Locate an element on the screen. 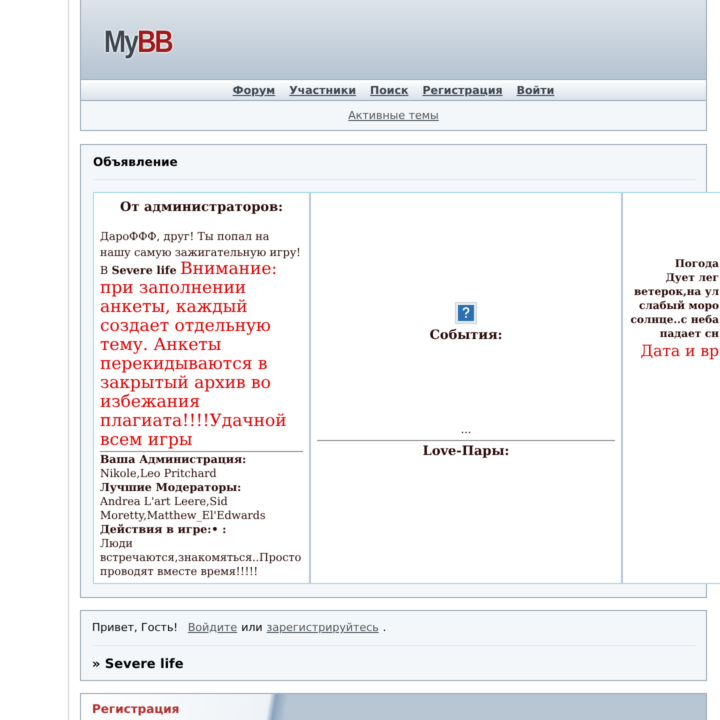  login-link: Войдите is located at coordinates (213, 627).